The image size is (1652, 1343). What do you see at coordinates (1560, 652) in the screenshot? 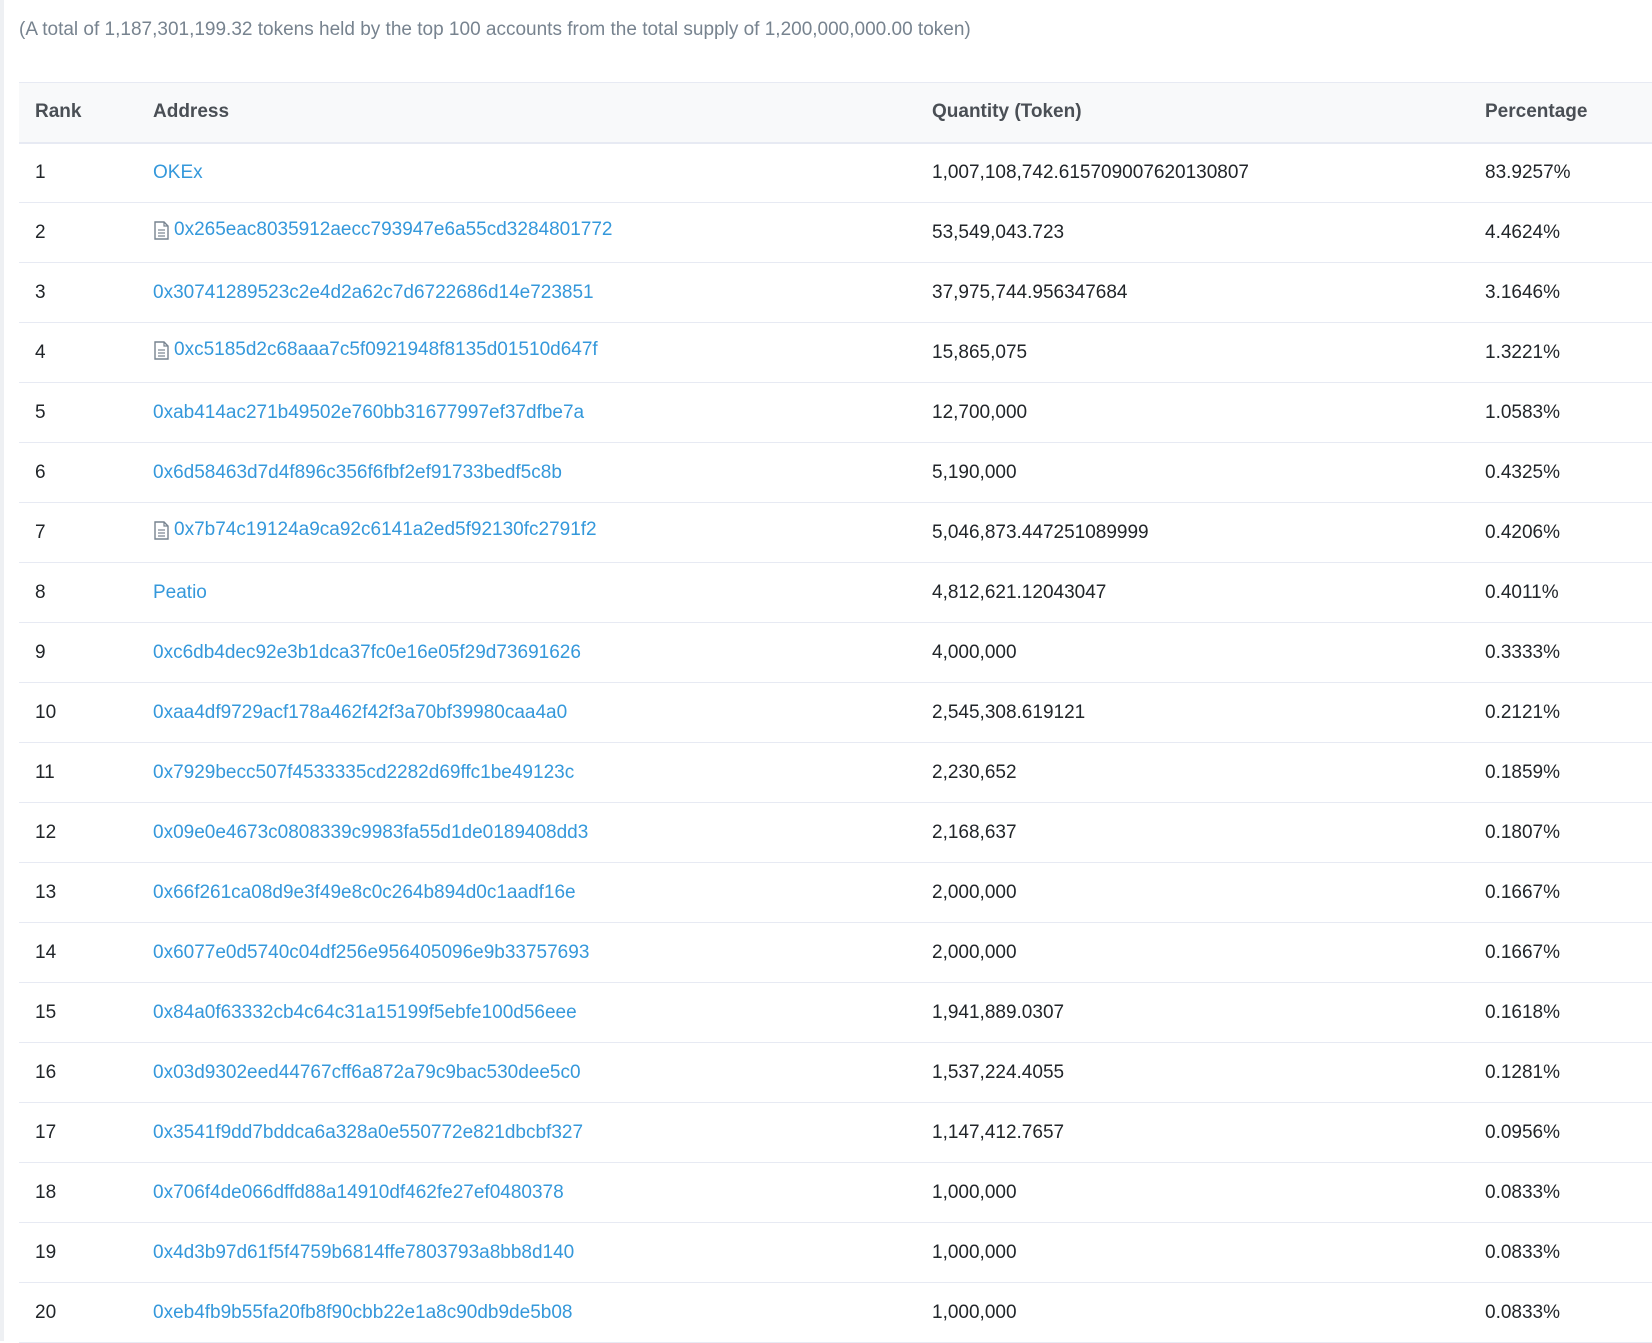
I see `percentage-cell: 0.3333%` at bounding box center [1560, 652].